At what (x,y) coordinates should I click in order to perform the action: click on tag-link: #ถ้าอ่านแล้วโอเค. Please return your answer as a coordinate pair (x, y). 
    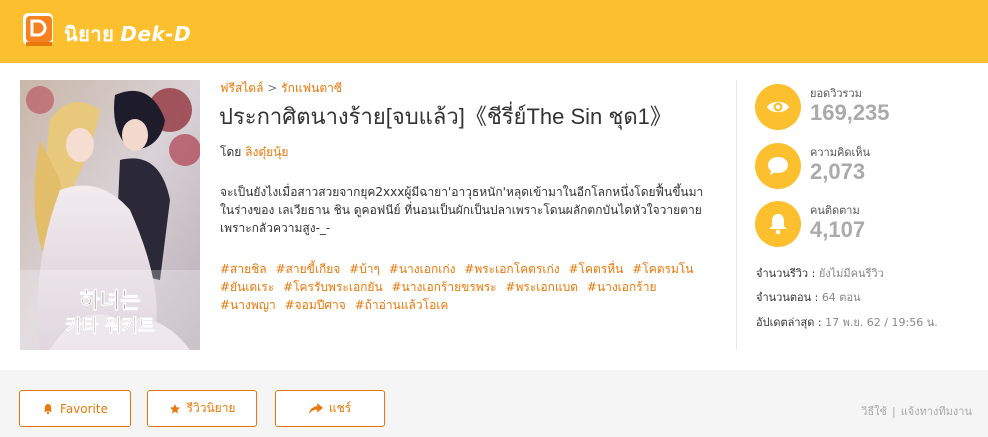
    Looking at the image, I should click on (402, 305).